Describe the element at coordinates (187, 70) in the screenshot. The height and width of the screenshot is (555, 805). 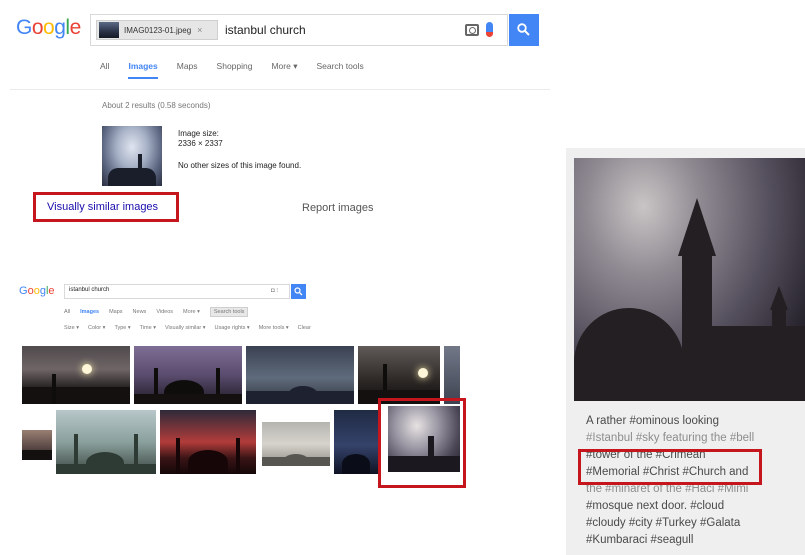
I see `tab-maps: Maps` at that location.